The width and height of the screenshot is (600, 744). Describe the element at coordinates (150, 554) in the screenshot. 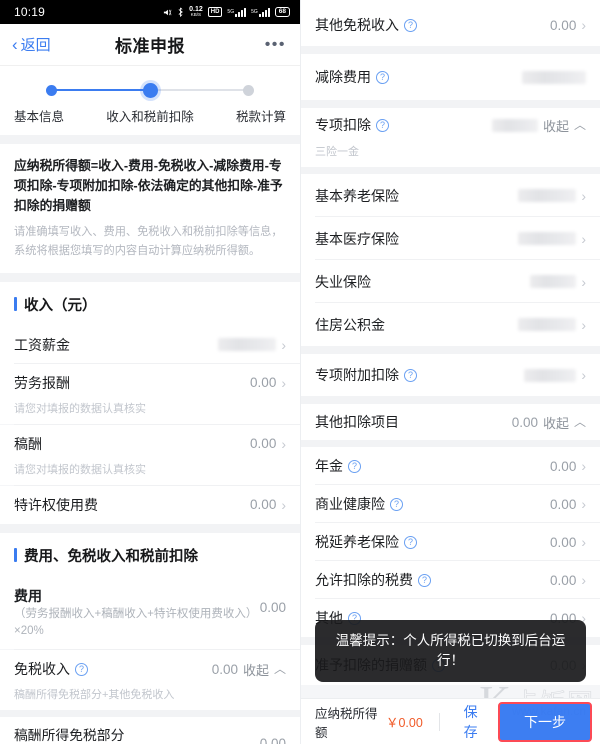

I see `section-header-deduction: 费用、免税收入和税前扣除` at that location.